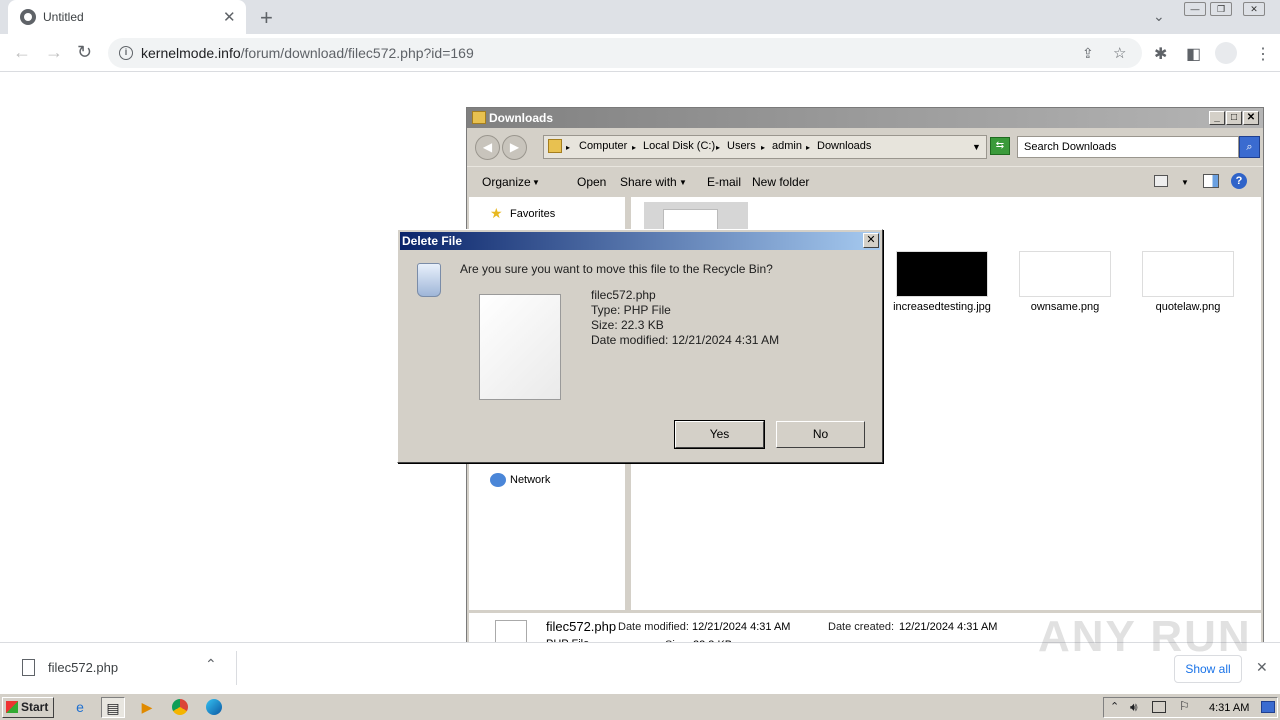 This screenshot has height=720, width=1280. What do you see at coordinates (1263, 54) in the screenshot?
I see `menu-kebab-icon: ⋮` at bounding box center [1263, 54].